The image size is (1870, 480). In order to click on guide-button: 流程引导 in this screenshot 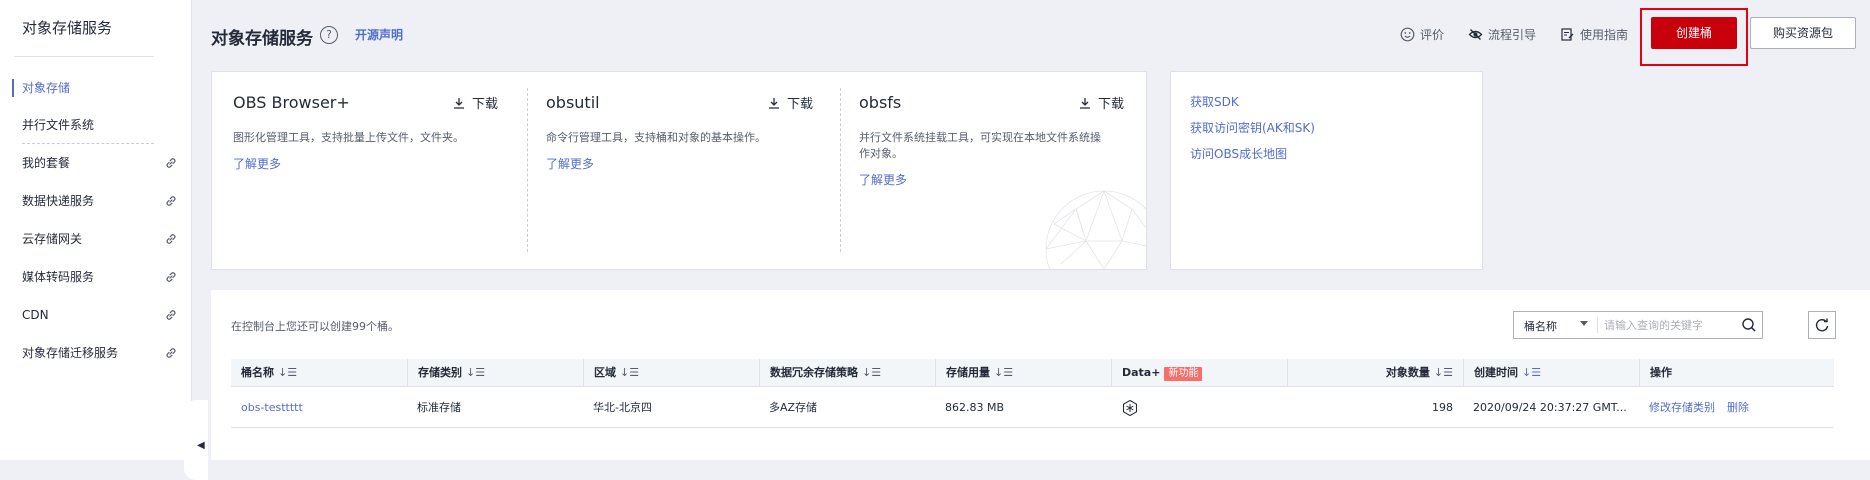, I will do `click(1502, 34)`.